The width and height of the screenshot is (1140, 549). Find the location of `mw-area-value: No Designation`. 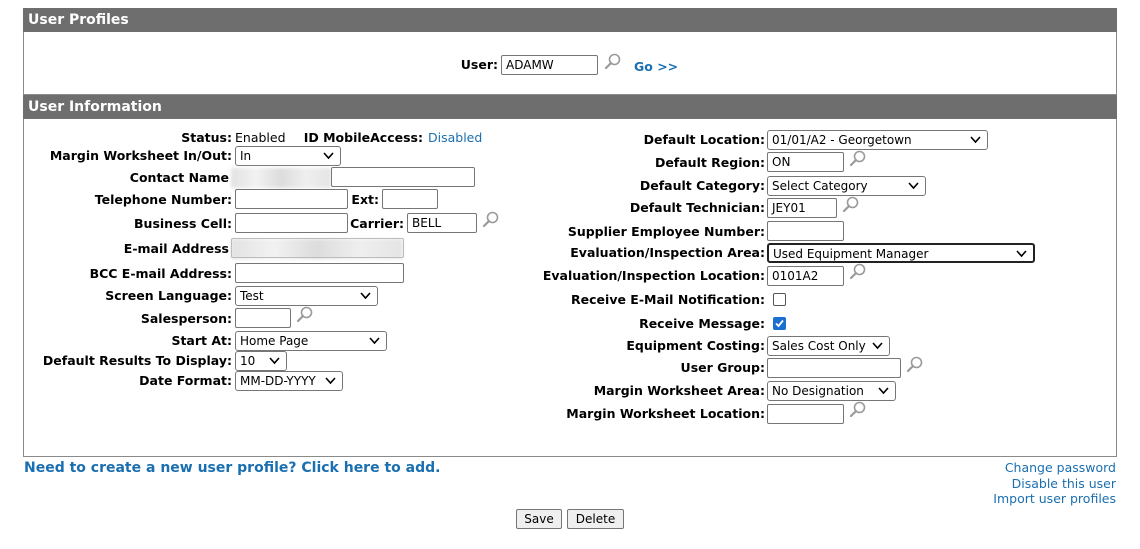

mw-area-value: No Designation is located at coordinates (818, 391).